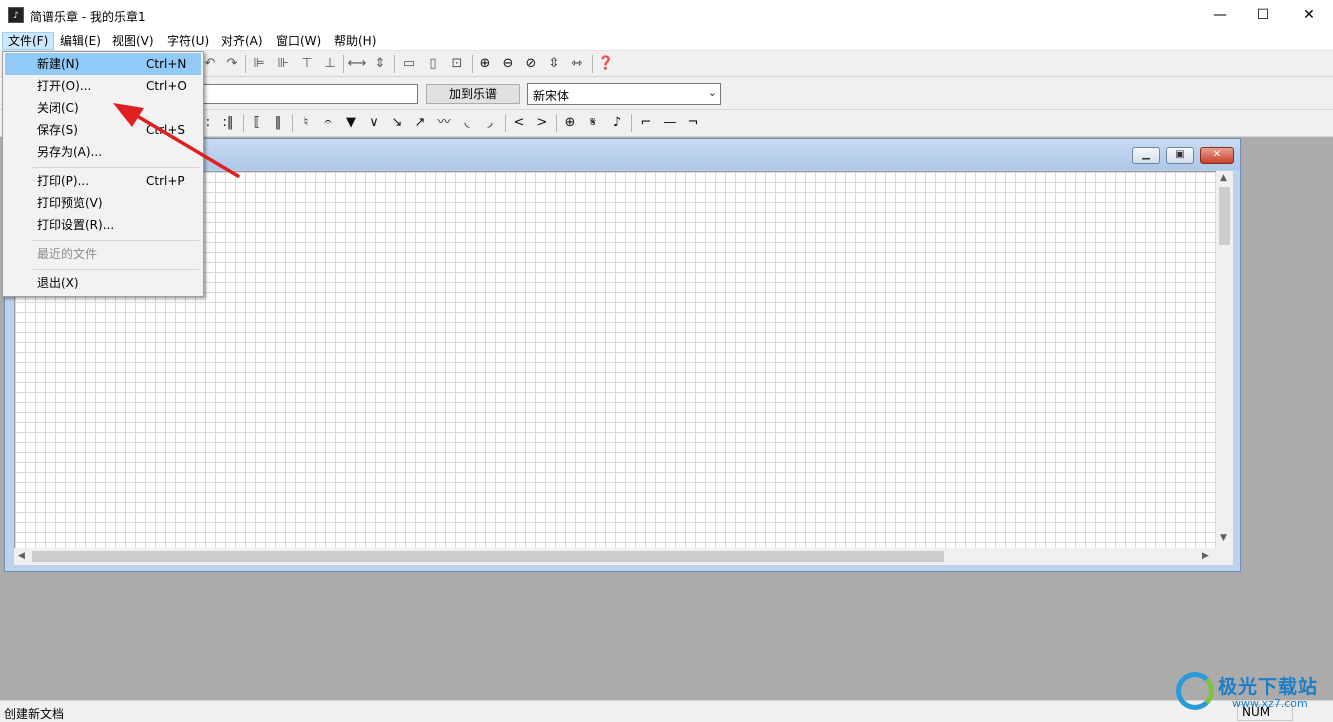  What do you see at coordinates (1263, 15) in the screenshot?
I see `maximize-button: ☐` at bounding box center [1263, 15].